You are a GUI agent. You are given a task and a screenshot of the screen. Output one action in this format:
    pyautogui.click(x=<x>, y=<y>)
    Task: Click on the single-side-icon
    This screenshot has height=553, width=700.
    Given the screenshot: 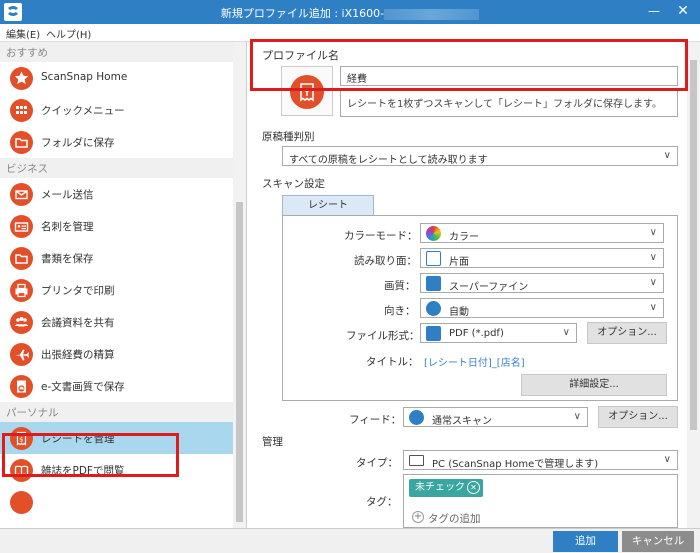 What is the action you would take?
    pyautogui.click(x=433, y=258)
    